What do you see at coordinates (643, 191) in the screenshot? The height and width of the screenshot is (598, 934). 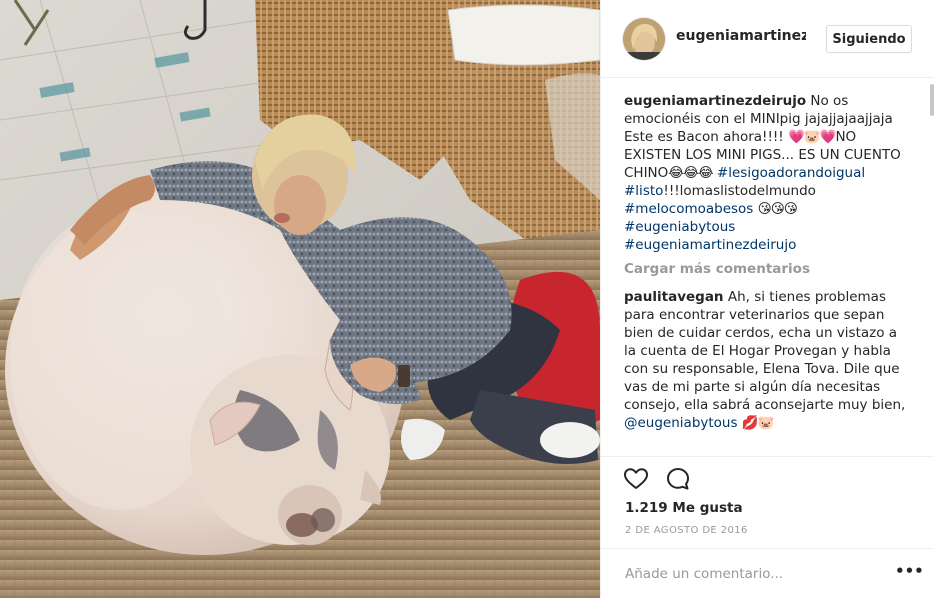 I see `hashtag-listo: #listo` at bounding box center [643, 191].